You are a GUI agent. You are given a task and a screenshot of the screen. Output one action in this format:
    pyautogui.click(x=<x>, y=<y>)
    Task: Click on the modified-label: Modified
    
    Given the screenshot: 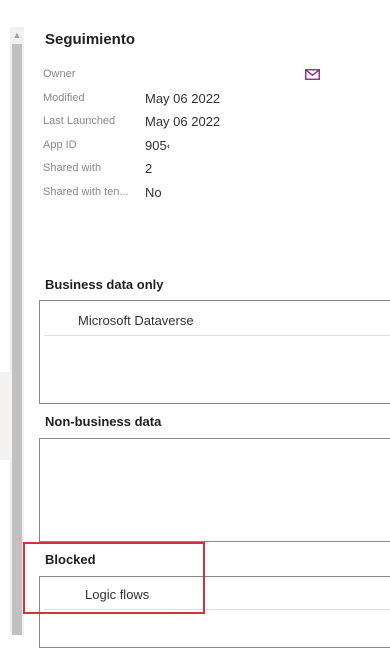 What is the action you would take?
    pyautogui.click(x=64, y=98)
    